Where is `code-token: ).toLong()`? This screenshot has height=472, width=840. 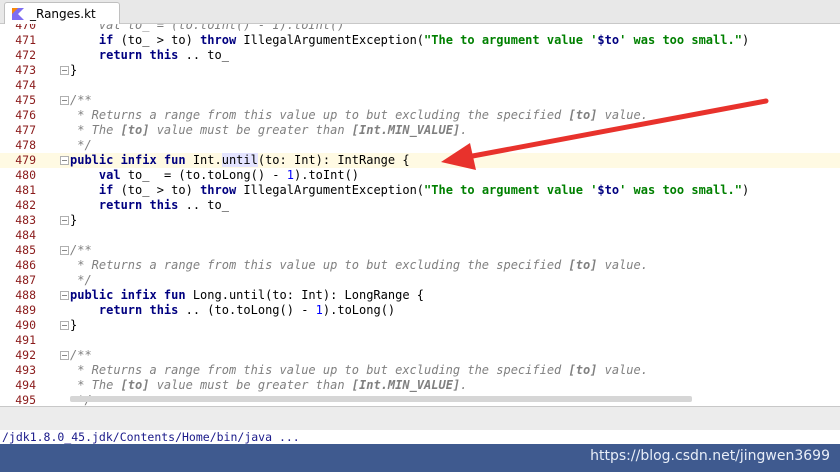
code-token: ).toLong() is located at coordinates (359, 310).